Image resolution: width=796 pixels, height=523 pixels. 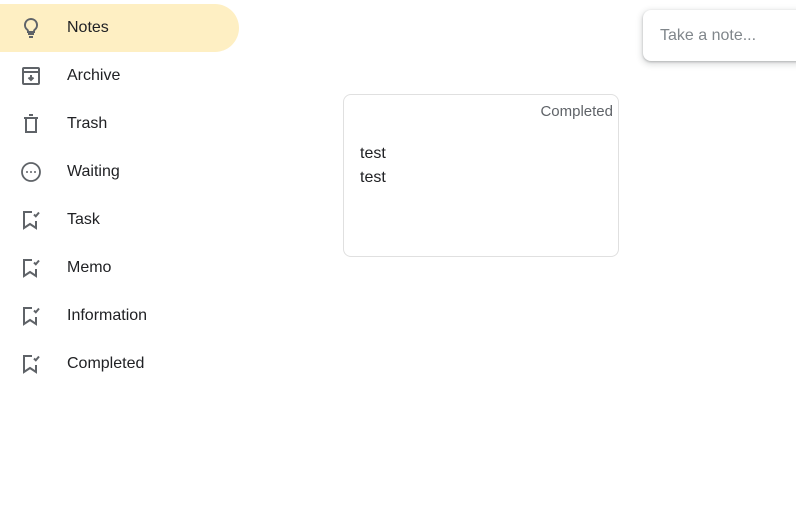 I want to click on sidebar-item-label: Memo, so click(x=89, y=267).